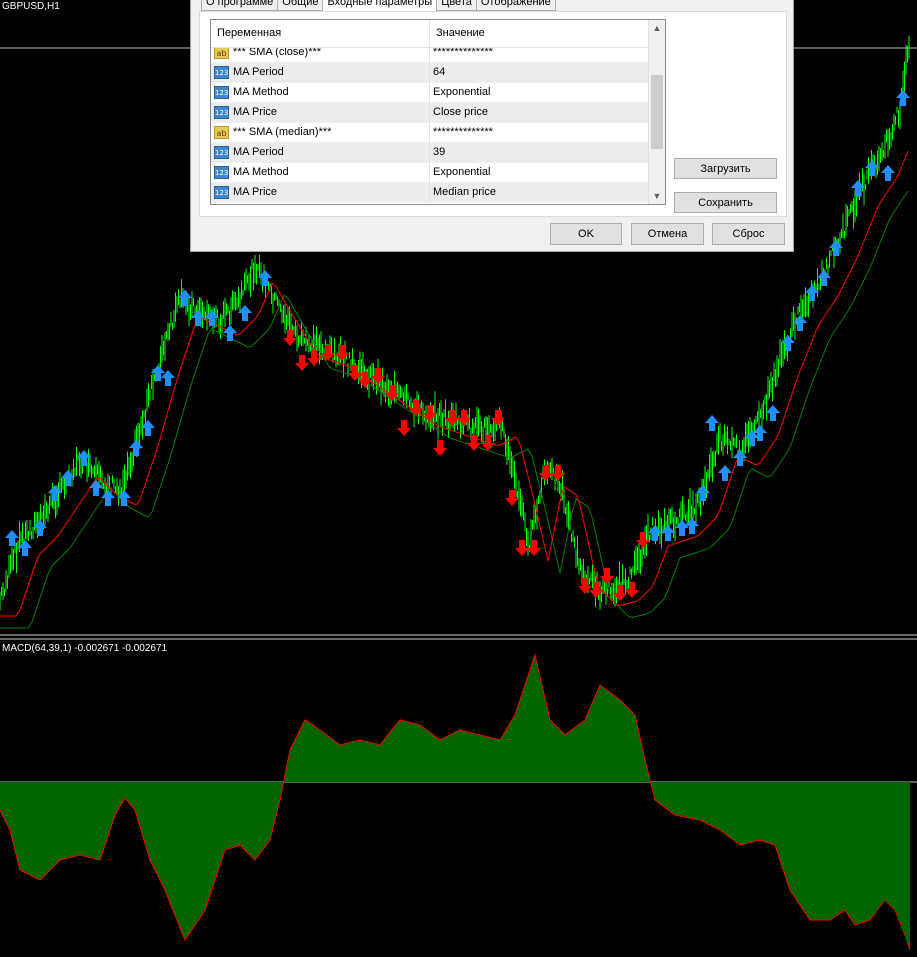 Image resolution: width=917 pixels, height=957 pixels. Describe the element at coordinates (541, 152) in the screenshot. I see `variable-value: 39` at that location.